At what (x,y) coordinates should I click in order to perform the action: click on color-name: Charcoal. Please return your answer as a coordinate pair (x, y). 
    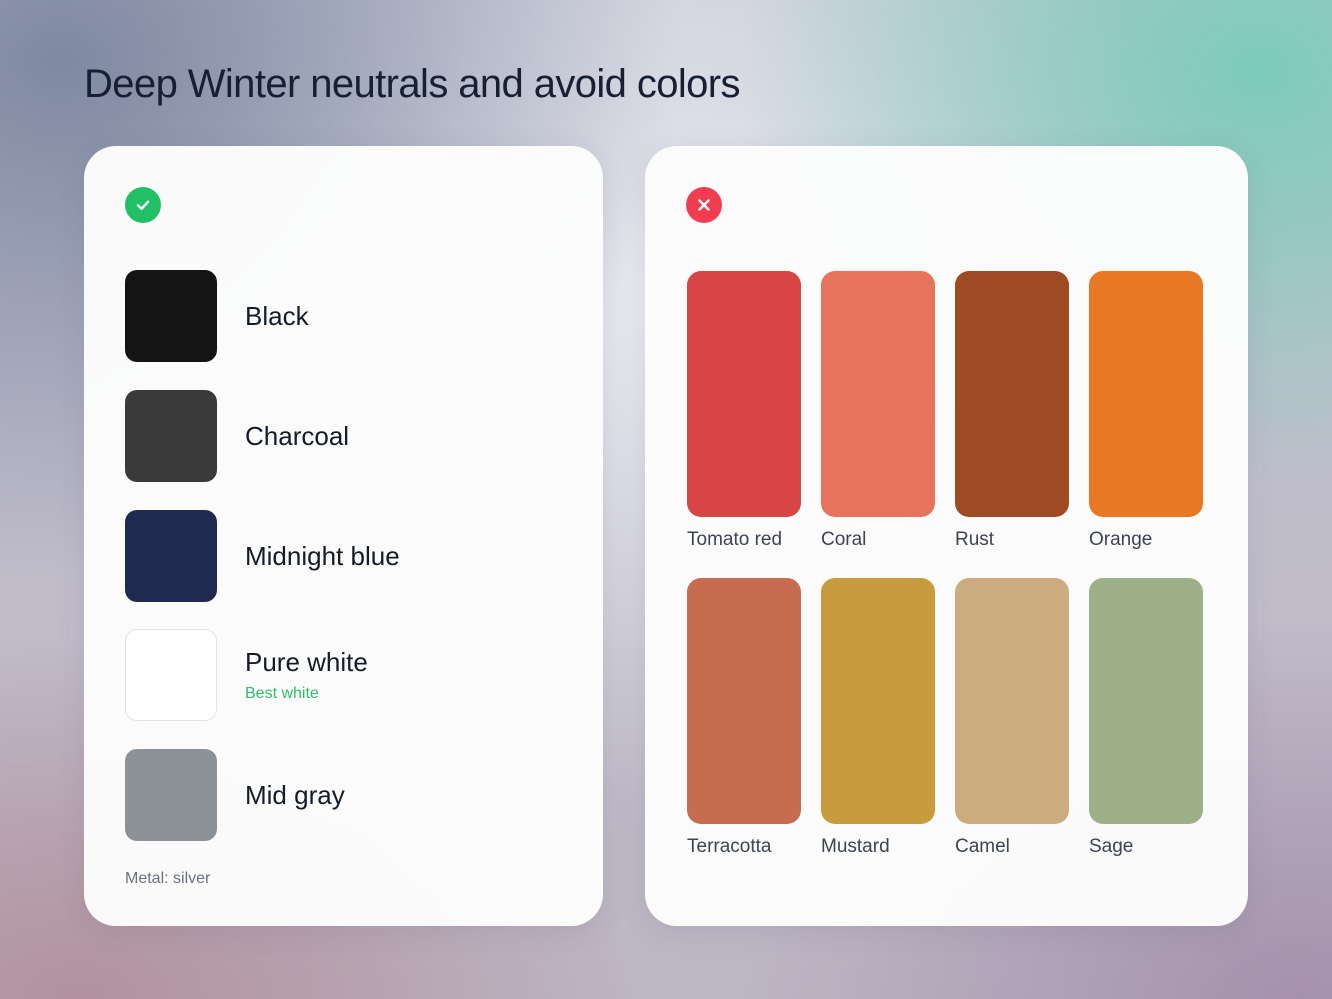
    Looking at the image, I should click on (297, 436).